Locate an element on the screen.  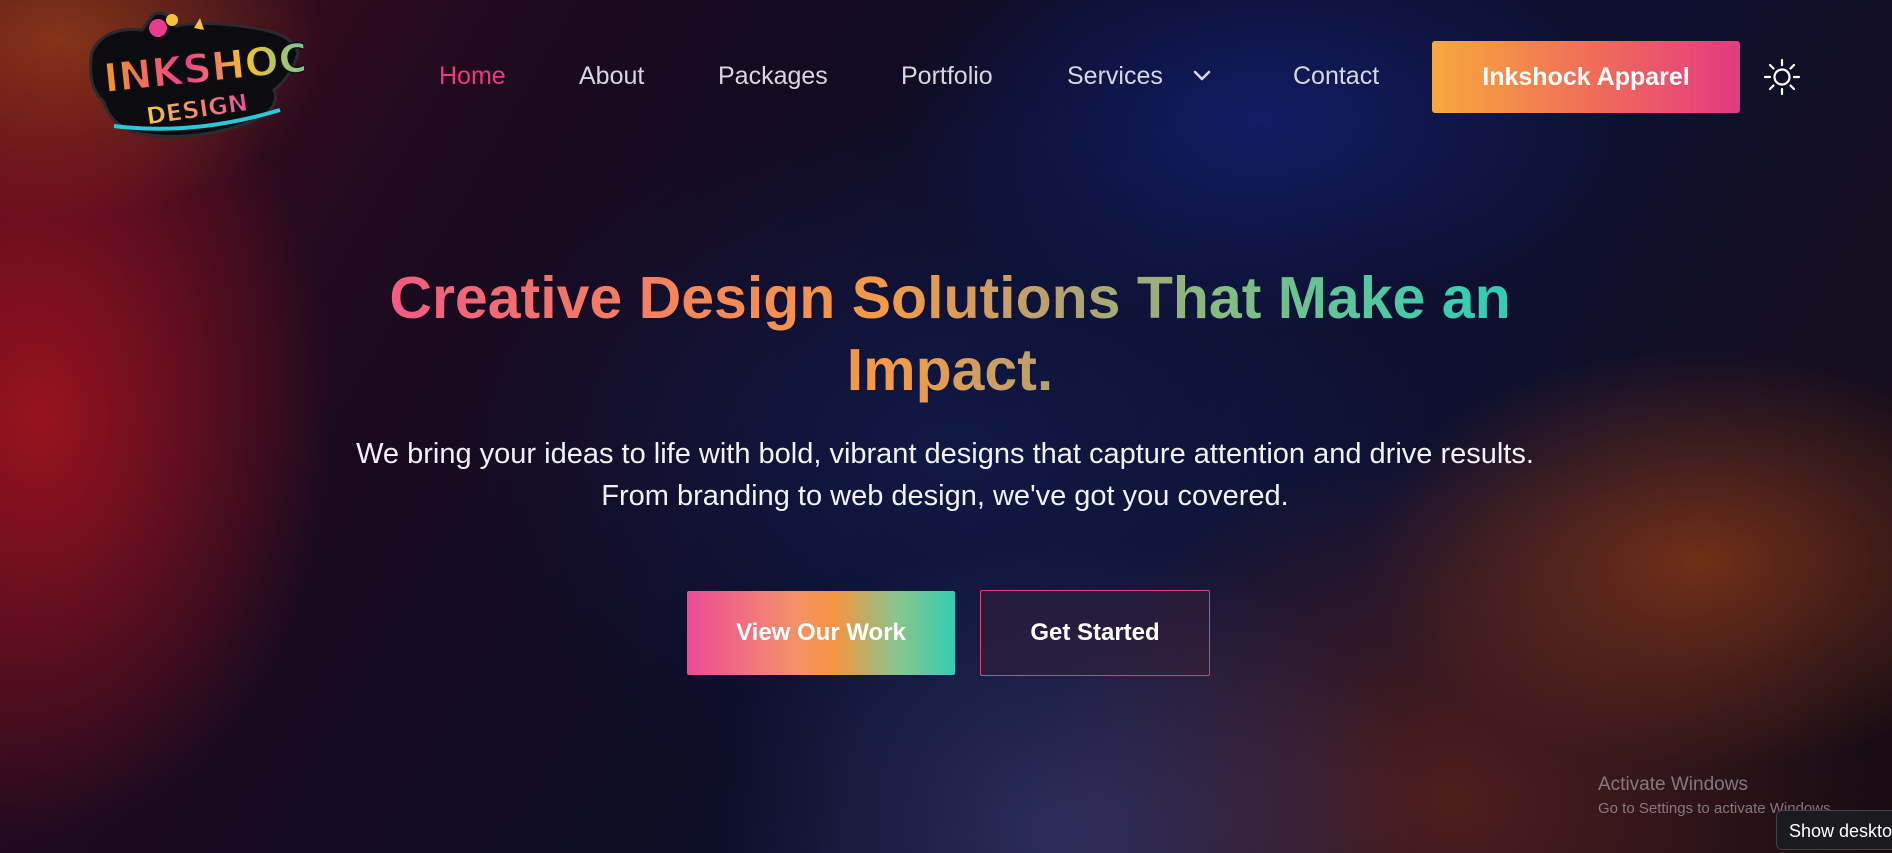
nav-contact: Contact is located at coordinates (1336, 76).